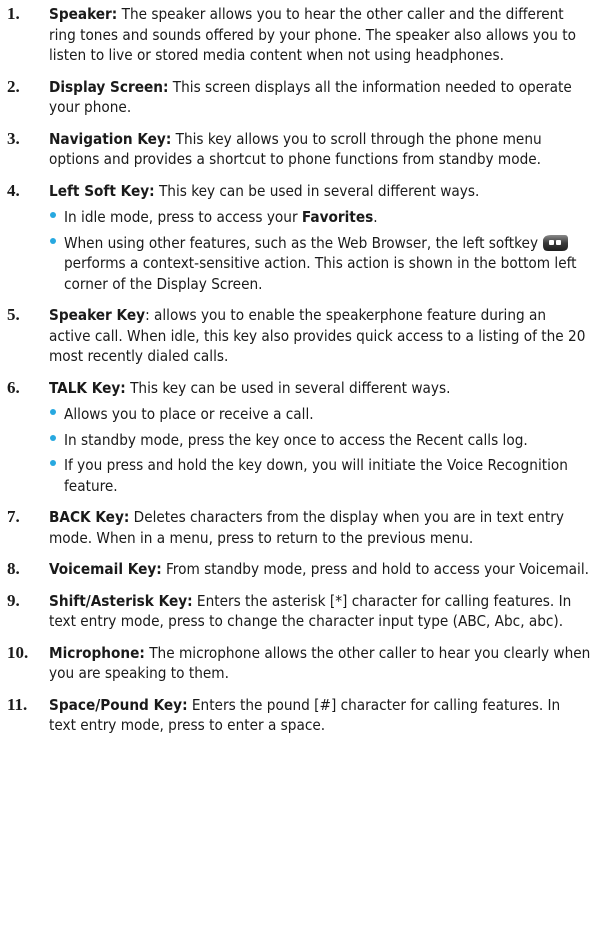  What do you see at coordinates (337, 217) in the screenshot?
I see `favorites-label: Favorites` at bounding box center [337, 217].